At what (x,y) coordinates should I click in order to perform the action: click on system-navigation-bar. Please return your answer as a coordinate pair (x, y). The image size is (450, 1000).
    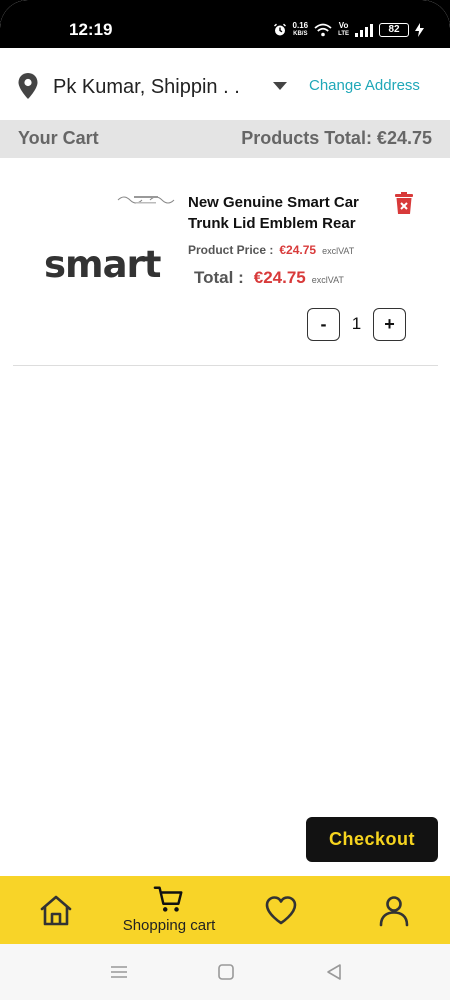
    Looking at the image, I should click on (225, 972).